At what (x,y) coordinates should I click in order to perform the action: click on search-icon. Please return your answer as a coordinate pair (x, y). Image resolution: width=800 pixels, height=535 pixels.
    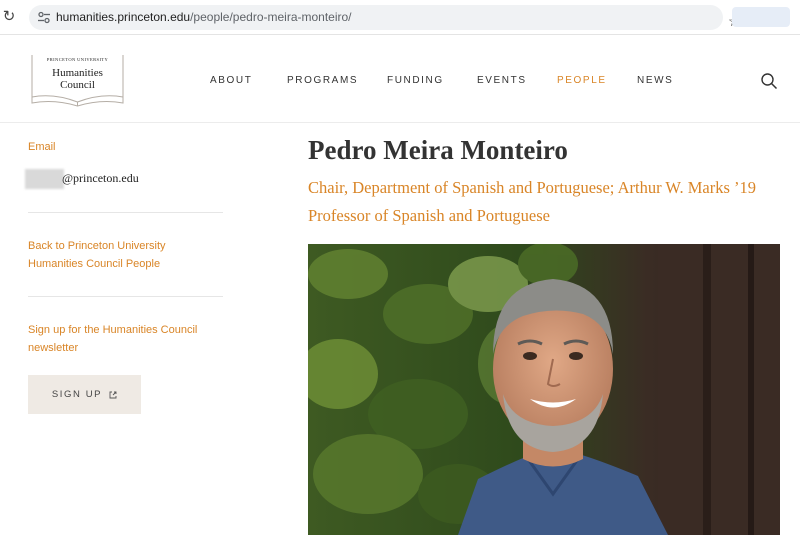
    Looking at the image, I should click on (769, 81).